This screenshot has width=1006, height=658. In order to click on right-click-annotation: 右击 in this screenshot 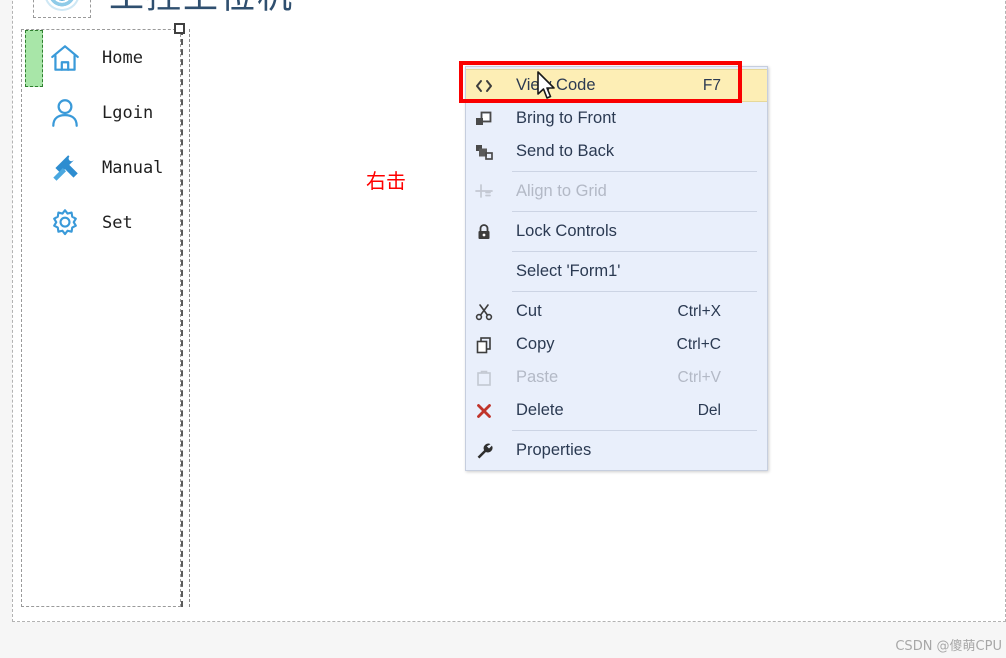, I will do `click(386, 181)`.